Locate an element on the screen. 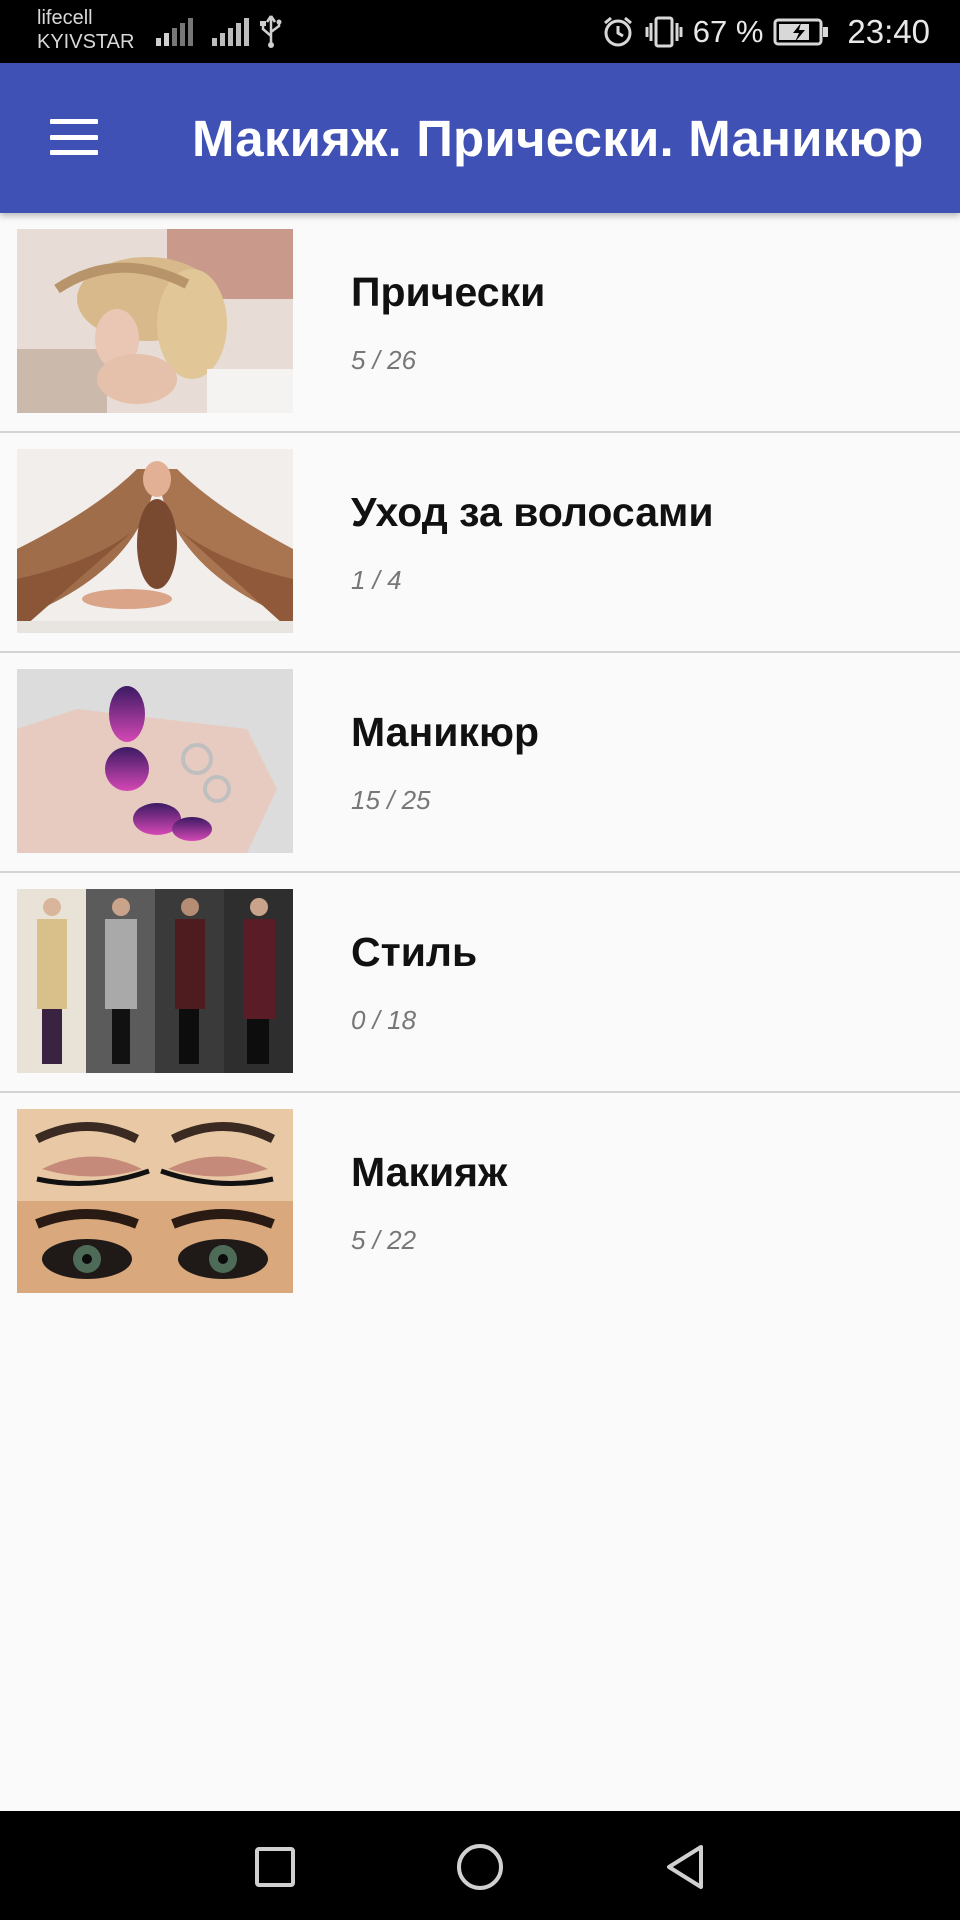 Image resolution: width=960 pixels, height=1920 pixels. item-title: Маникюр is located at coordinates (445, 732).